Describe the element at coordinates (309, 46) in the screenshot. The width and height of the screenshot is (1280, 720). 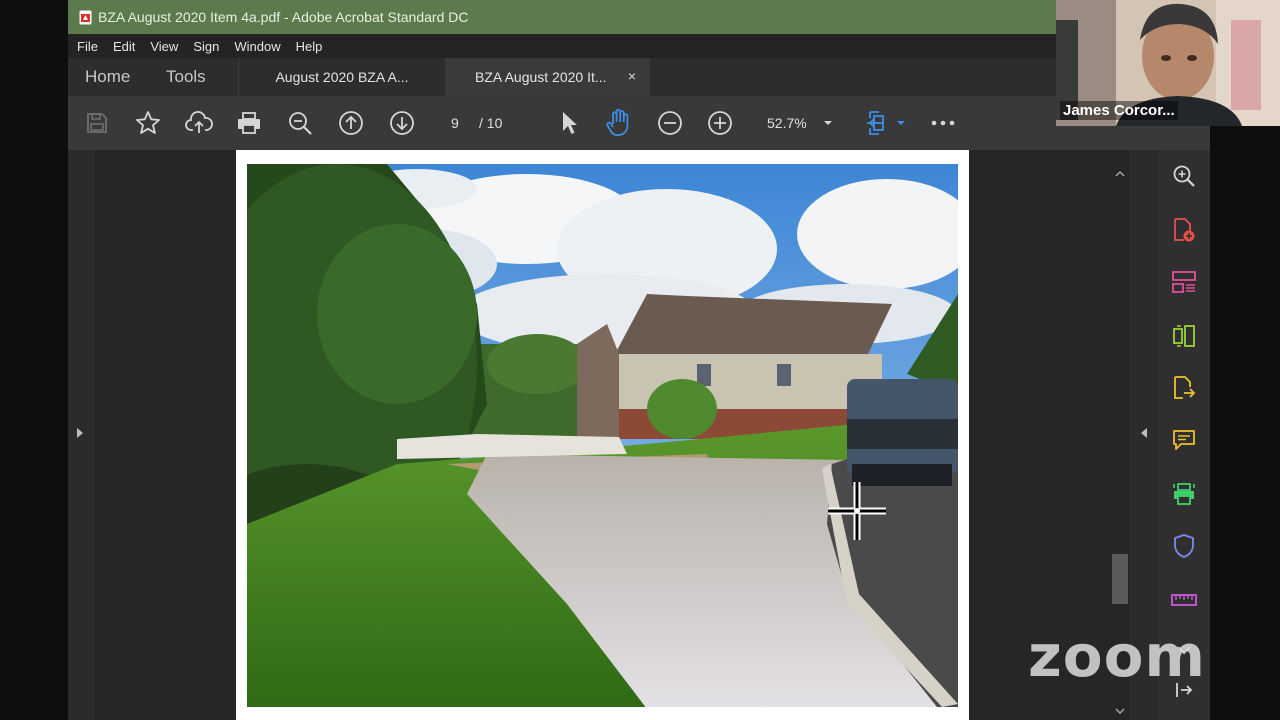
I see `menu-help: Help` at that location.